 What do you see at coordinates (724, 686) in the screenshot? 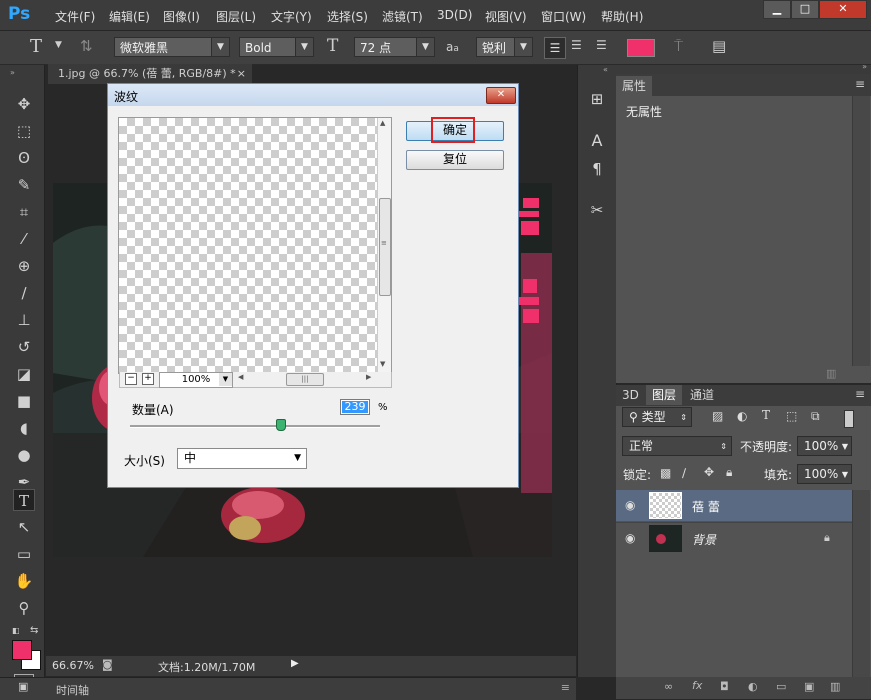
I see `add-mask-icon: ◘` at bounding box center [724, 686].